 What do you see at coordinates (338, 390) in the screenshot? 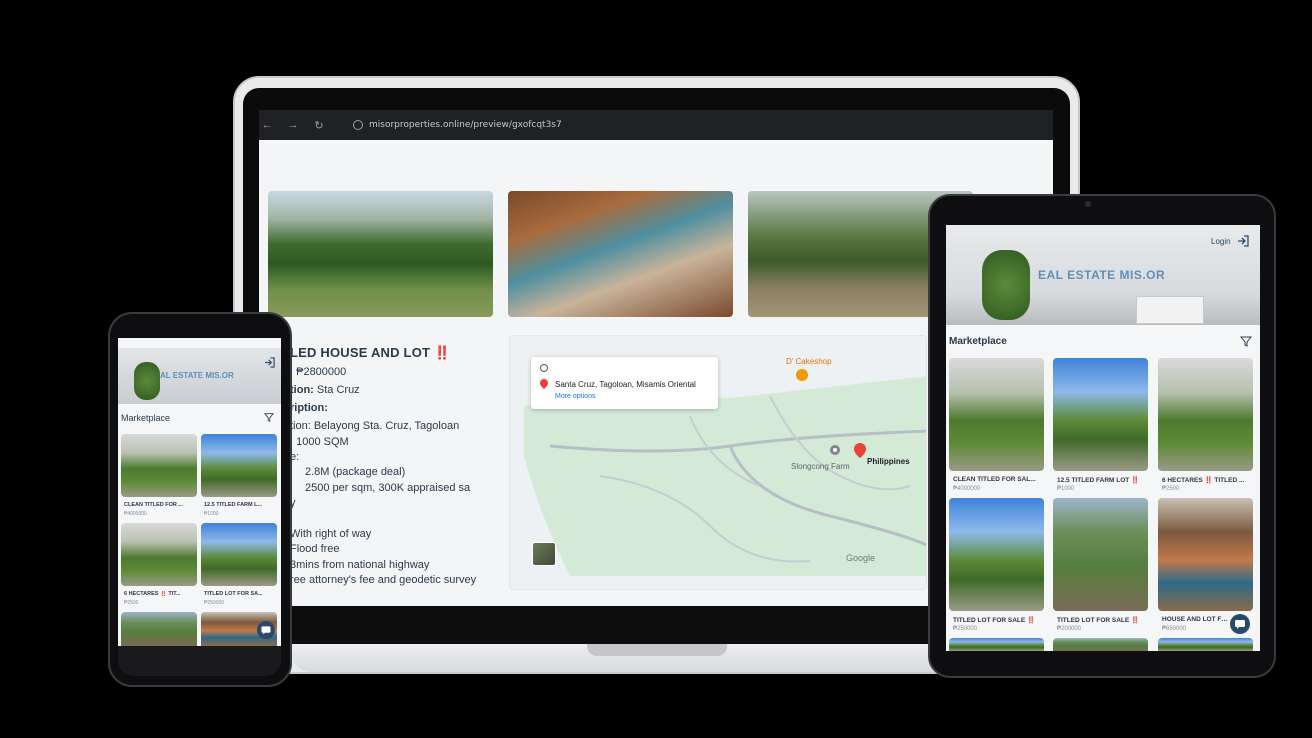
I see `location-value: Sta Cruz` at bounding box center [338, 390].